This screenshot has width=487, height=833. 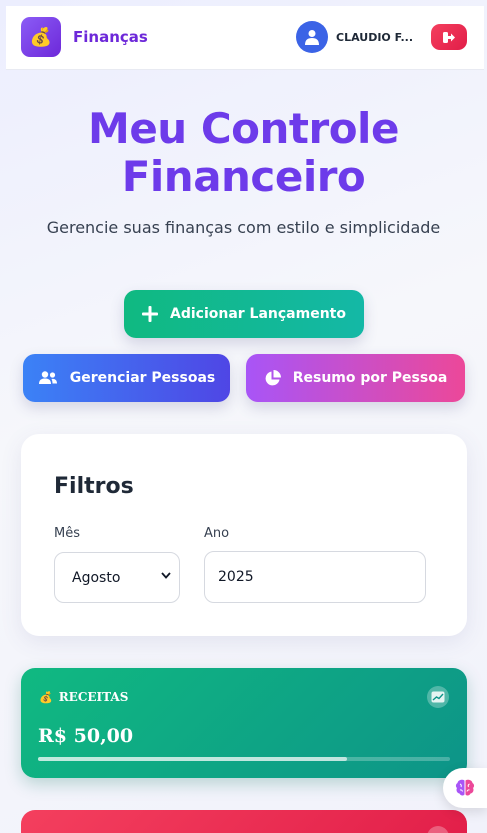 I want to click on add-entry-button: Adicionar Lançamento, so click(x=244, y=314).